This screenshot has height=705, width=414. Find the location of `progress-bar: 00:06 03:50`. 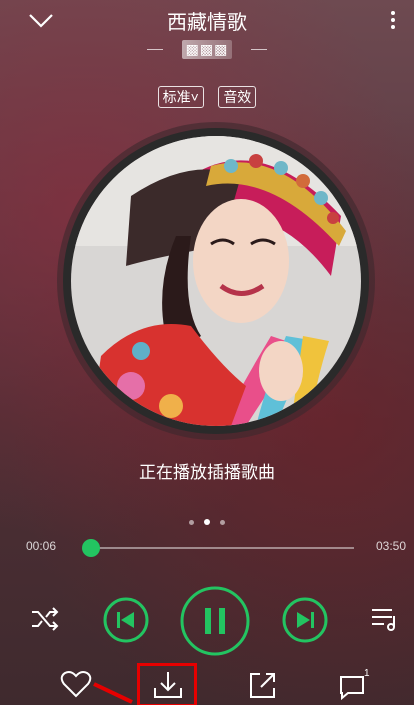

progress-bar: 00:06 03:50 is located at coordinates (207, 547).